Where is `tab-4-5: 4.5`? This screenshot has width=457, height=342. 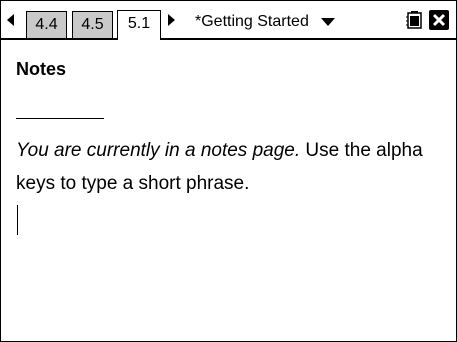 tab-4-5: 4.5 is located at coordinates (92, 24).